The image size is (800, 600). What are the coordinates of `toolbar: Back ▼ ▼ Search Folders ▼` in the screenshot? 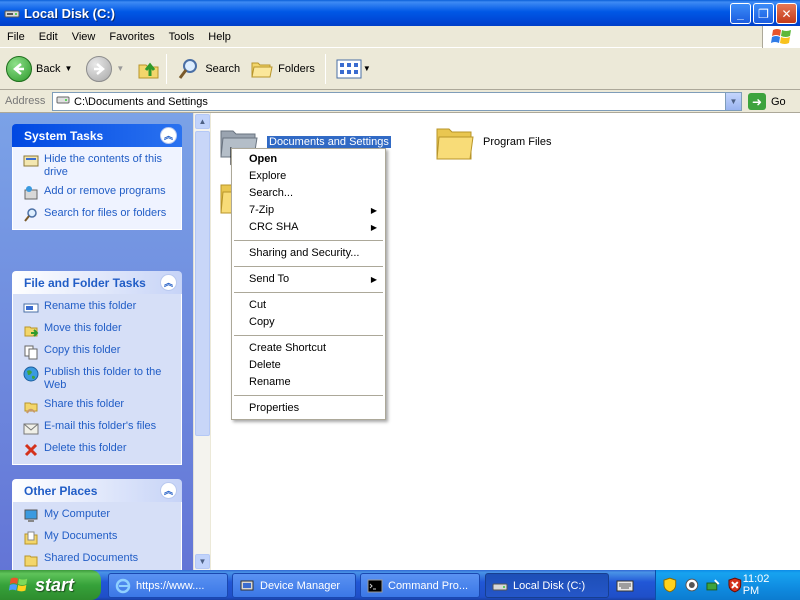 It's located at (400, 69).